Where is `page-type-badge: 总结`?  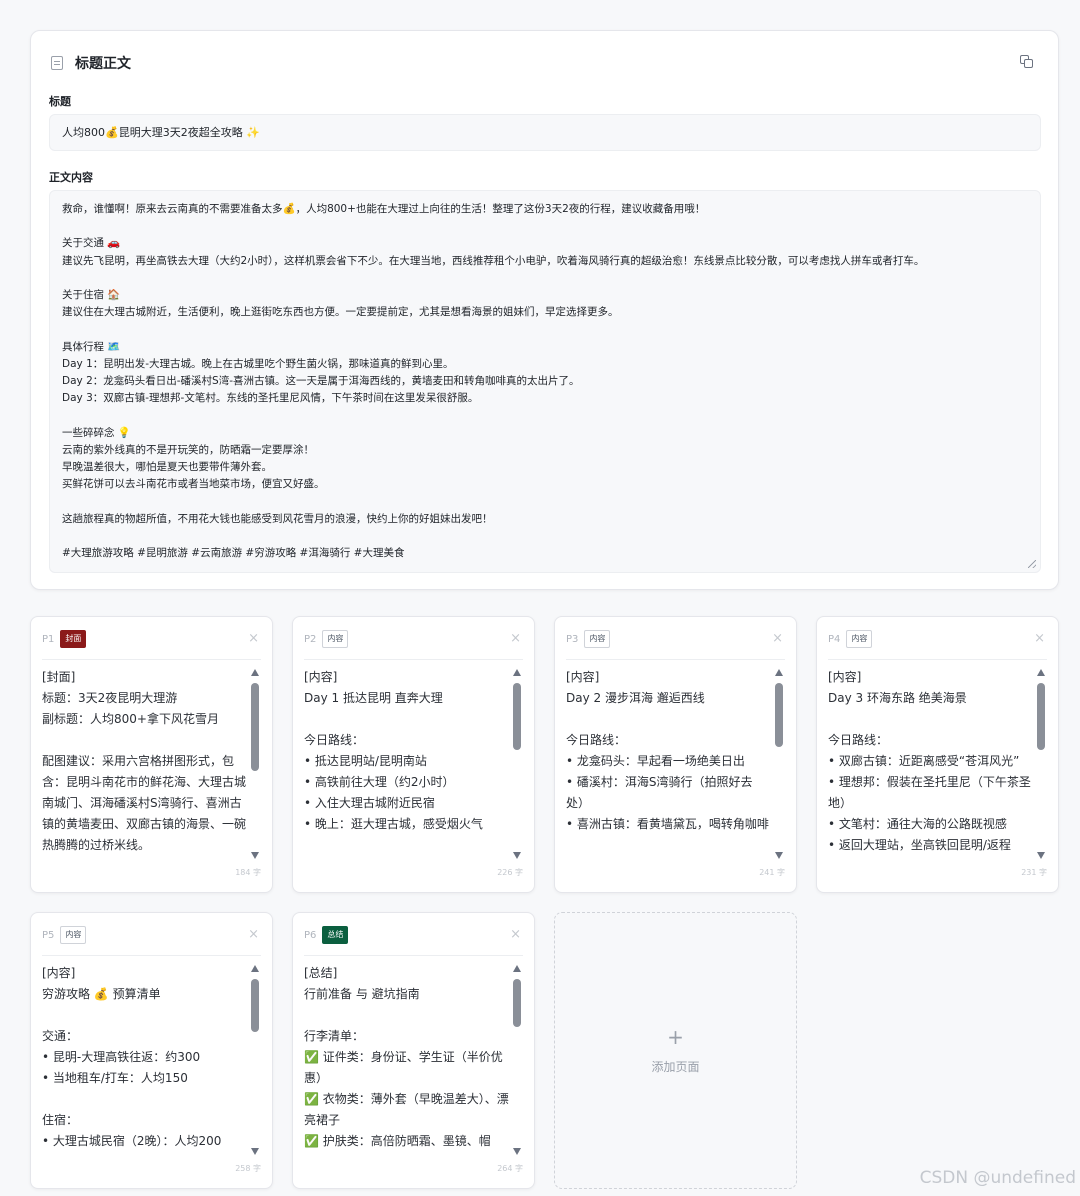 page-type-badge: 总结 is located at coordinates (335, 935).